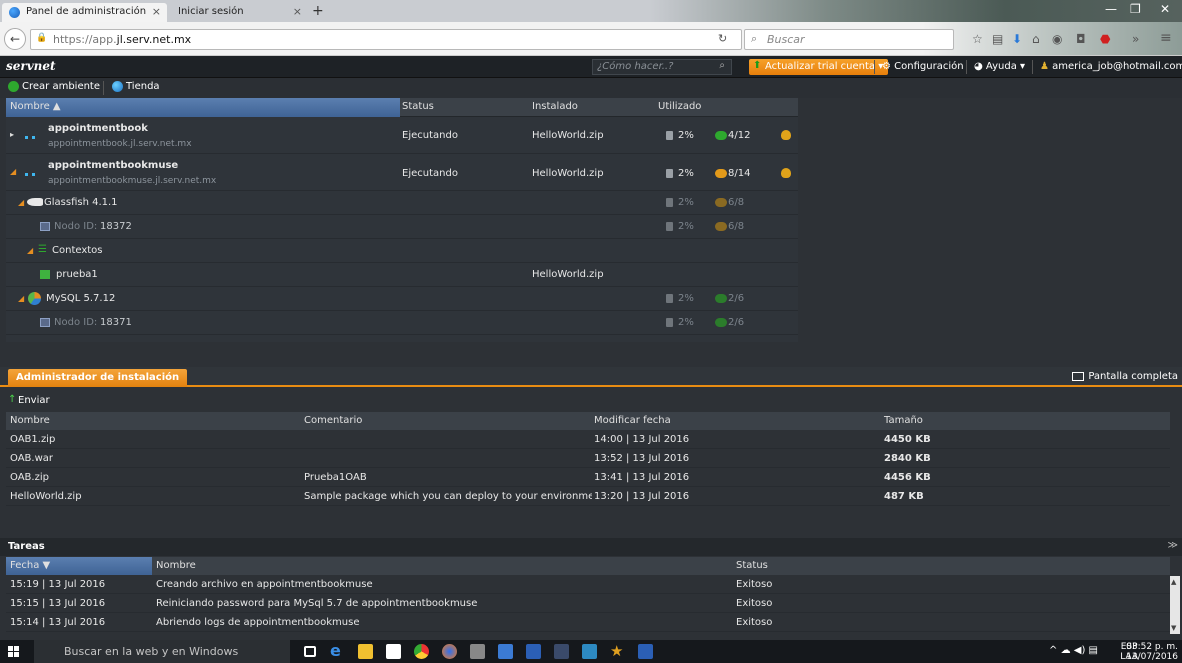 The height and width of the screenshot is (663, 1182). I want to click on node-row-18371: Nodo ID: 18371 2% 2/6, so click(402, 323).